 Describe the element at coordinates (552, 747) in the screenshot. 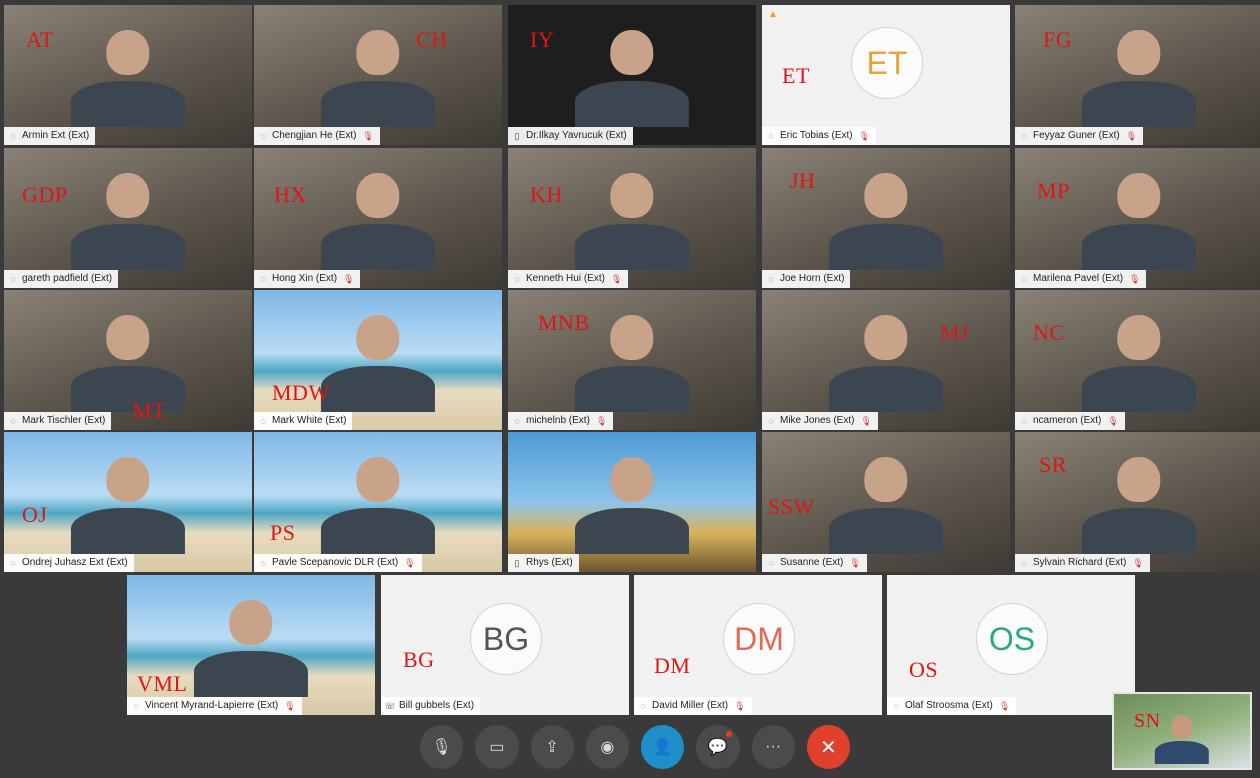

I see `share-button: ⇪` at that location.